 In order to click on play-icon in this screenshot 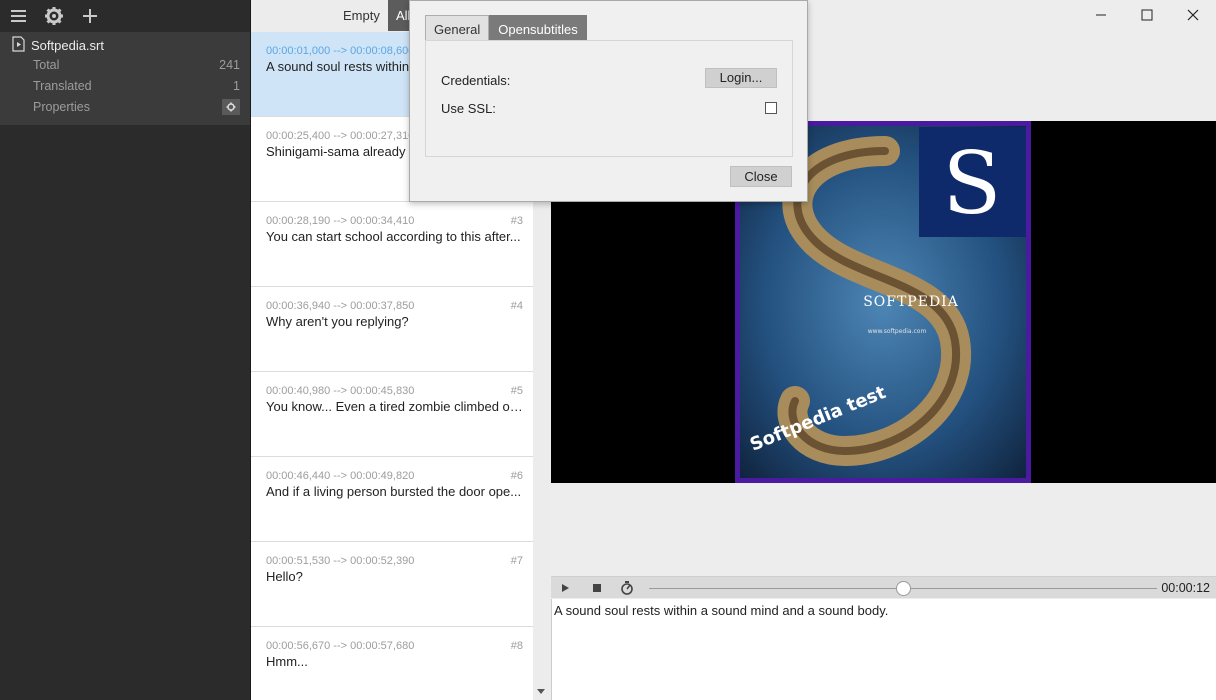, I will do `click(565, 588)`.